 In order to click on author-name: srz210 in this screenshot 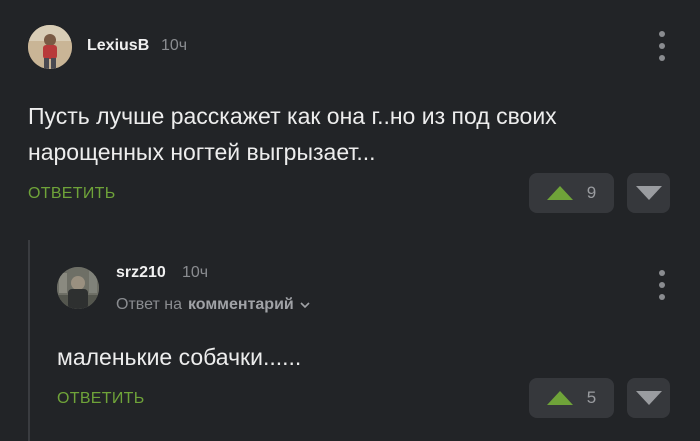, I will do `click(141, 273)`.